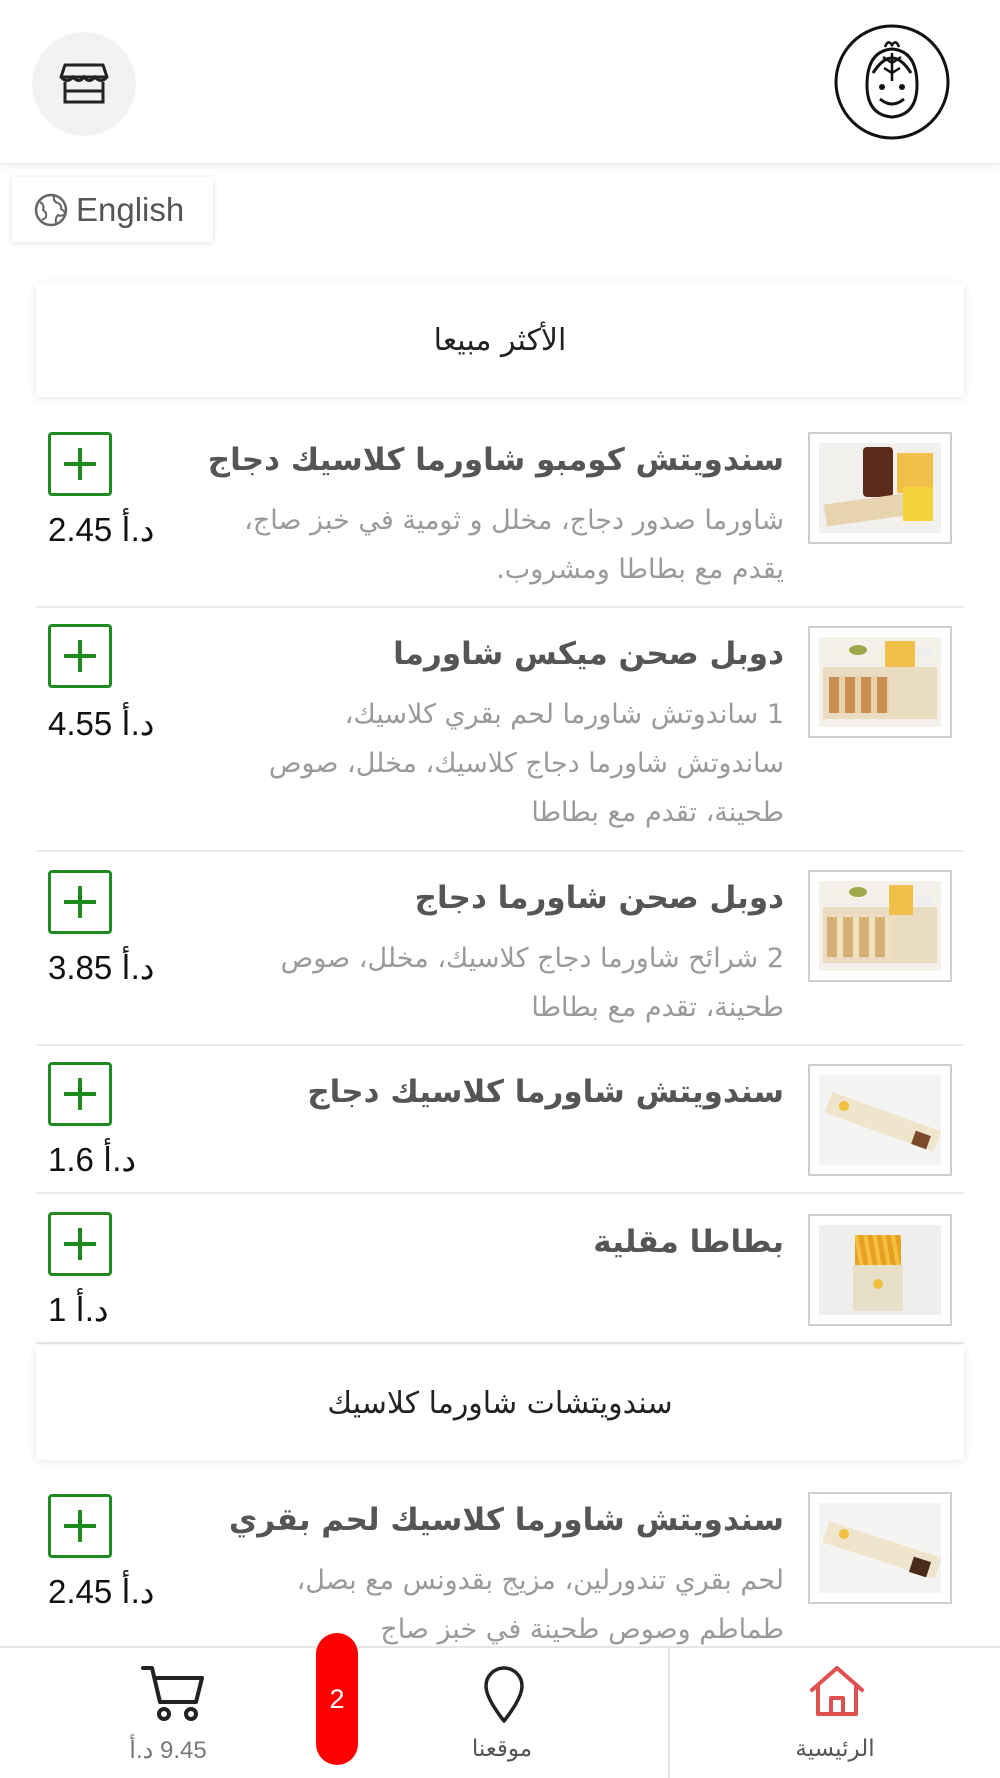 Image resolution: width=1000 pixels, height=1778 pixels. Describe the element at coordinates (101, 723) in the screenshot. I see `item-price: 4.55 د.أ` at that location.